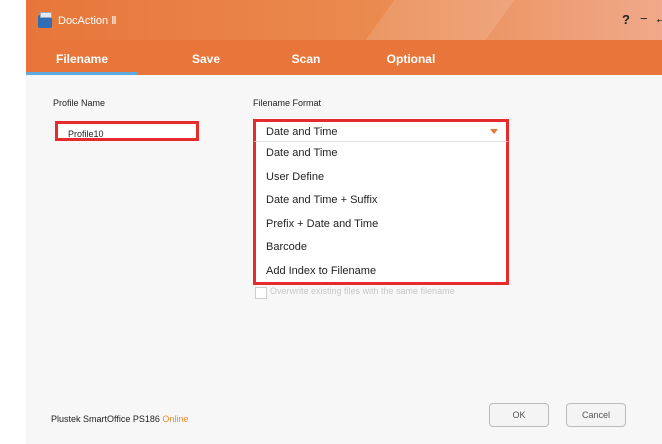 This screenshot has height=444, width=662. I want to click on chevron-down-icon, so click(494, 131).